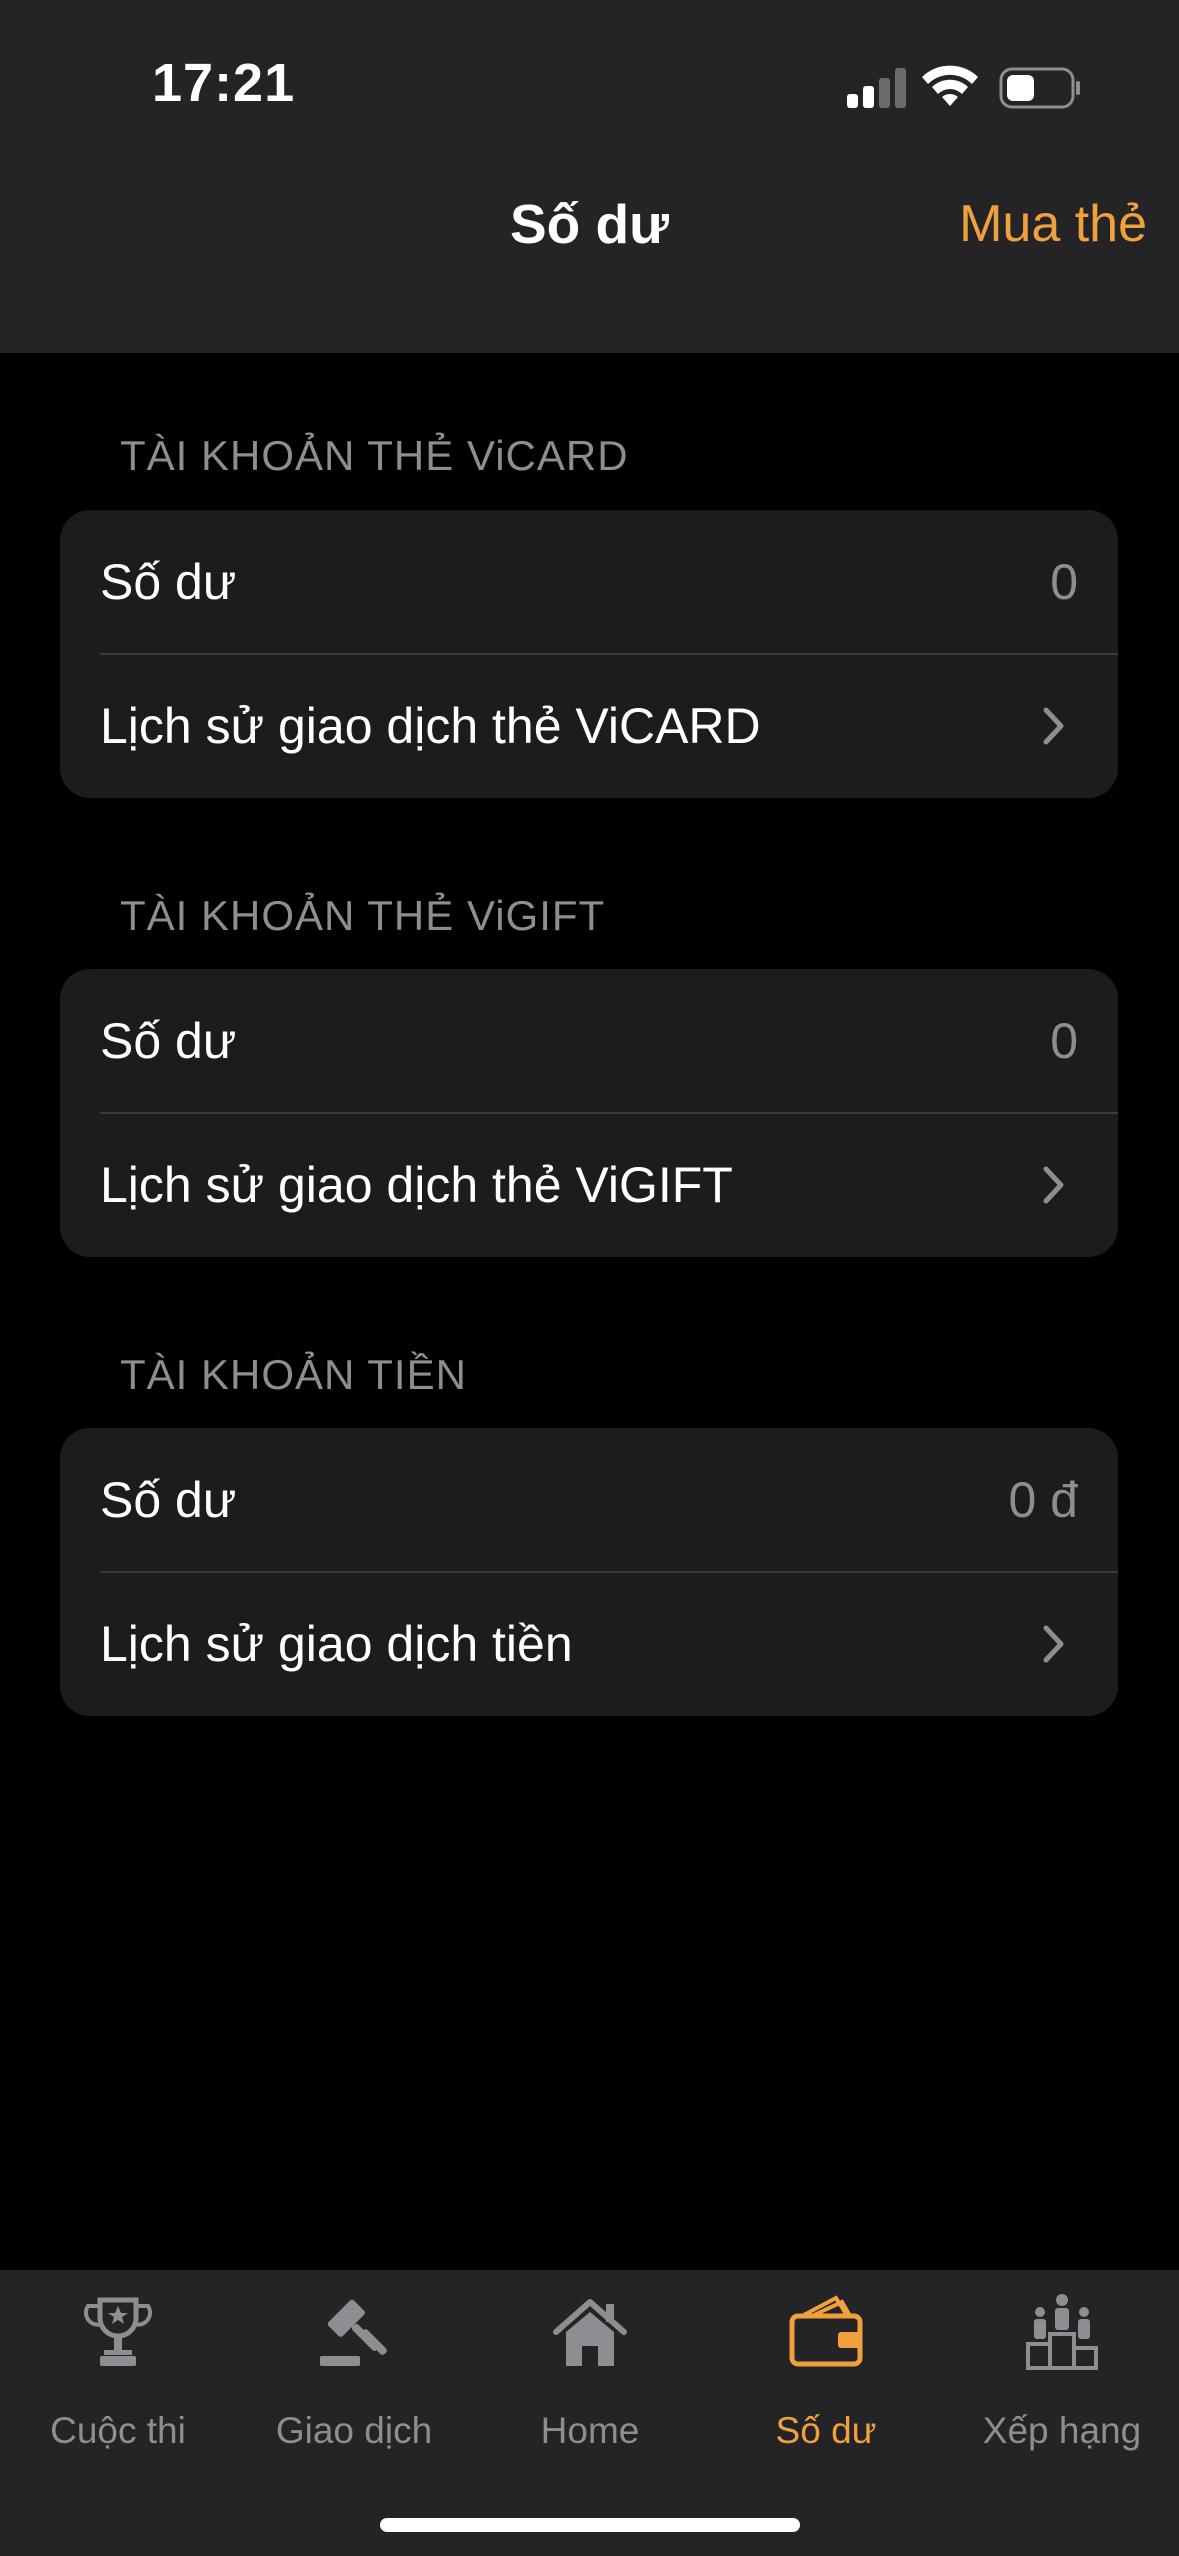 This screenshot has width=1179, height=2556. I want to click on section-header-vigift: TÀI KHOẢN THẺ ViGIFT, so click(363, 915).